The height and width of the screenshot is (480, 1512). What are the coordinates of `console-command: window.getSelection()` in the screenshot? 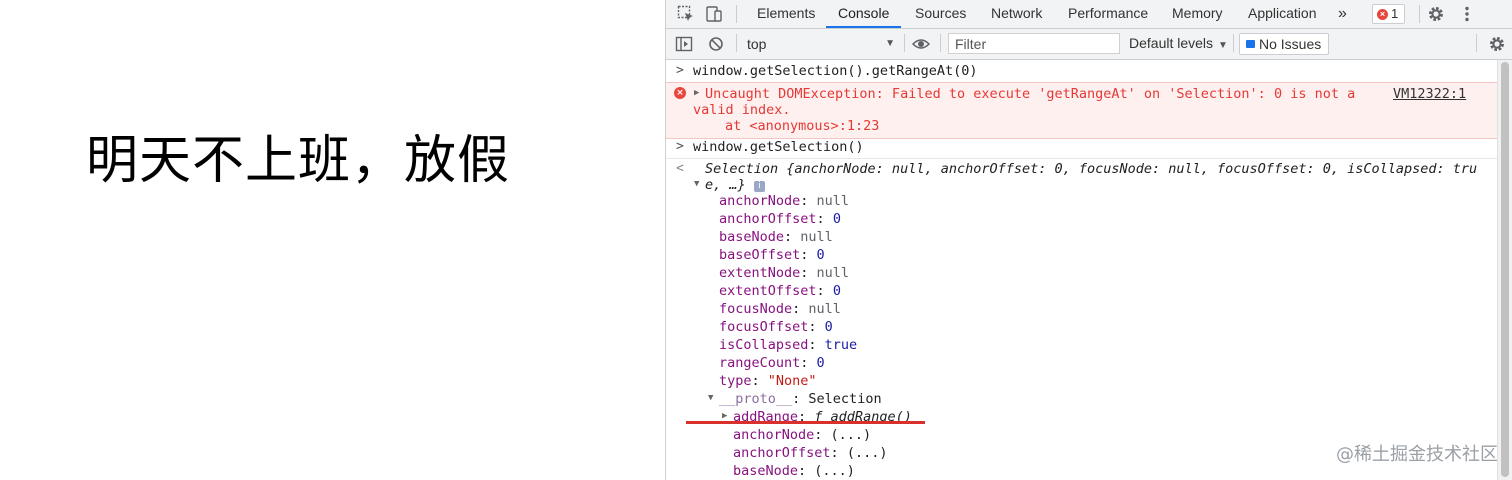 It's located at (778, 147).